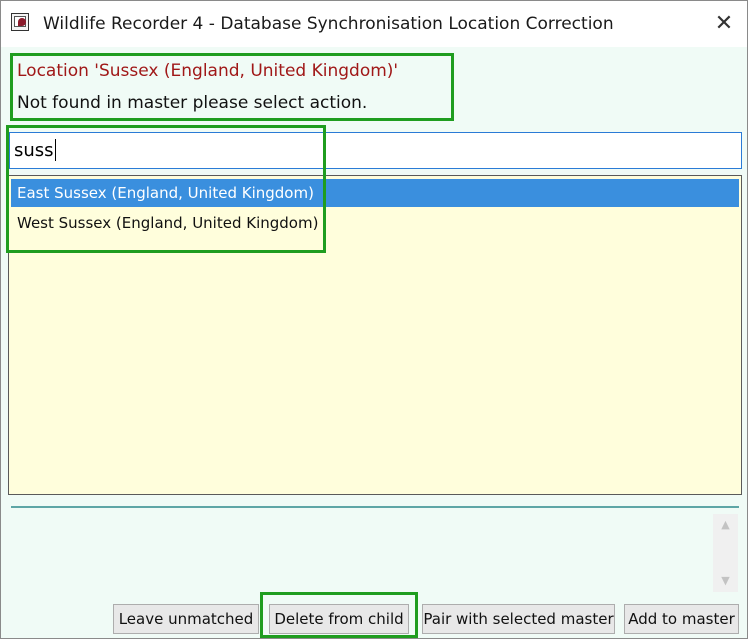 The width and height of the screenshot is (748, 639). I want to click on add-to-master-button: Add to master, so click(681, 619).